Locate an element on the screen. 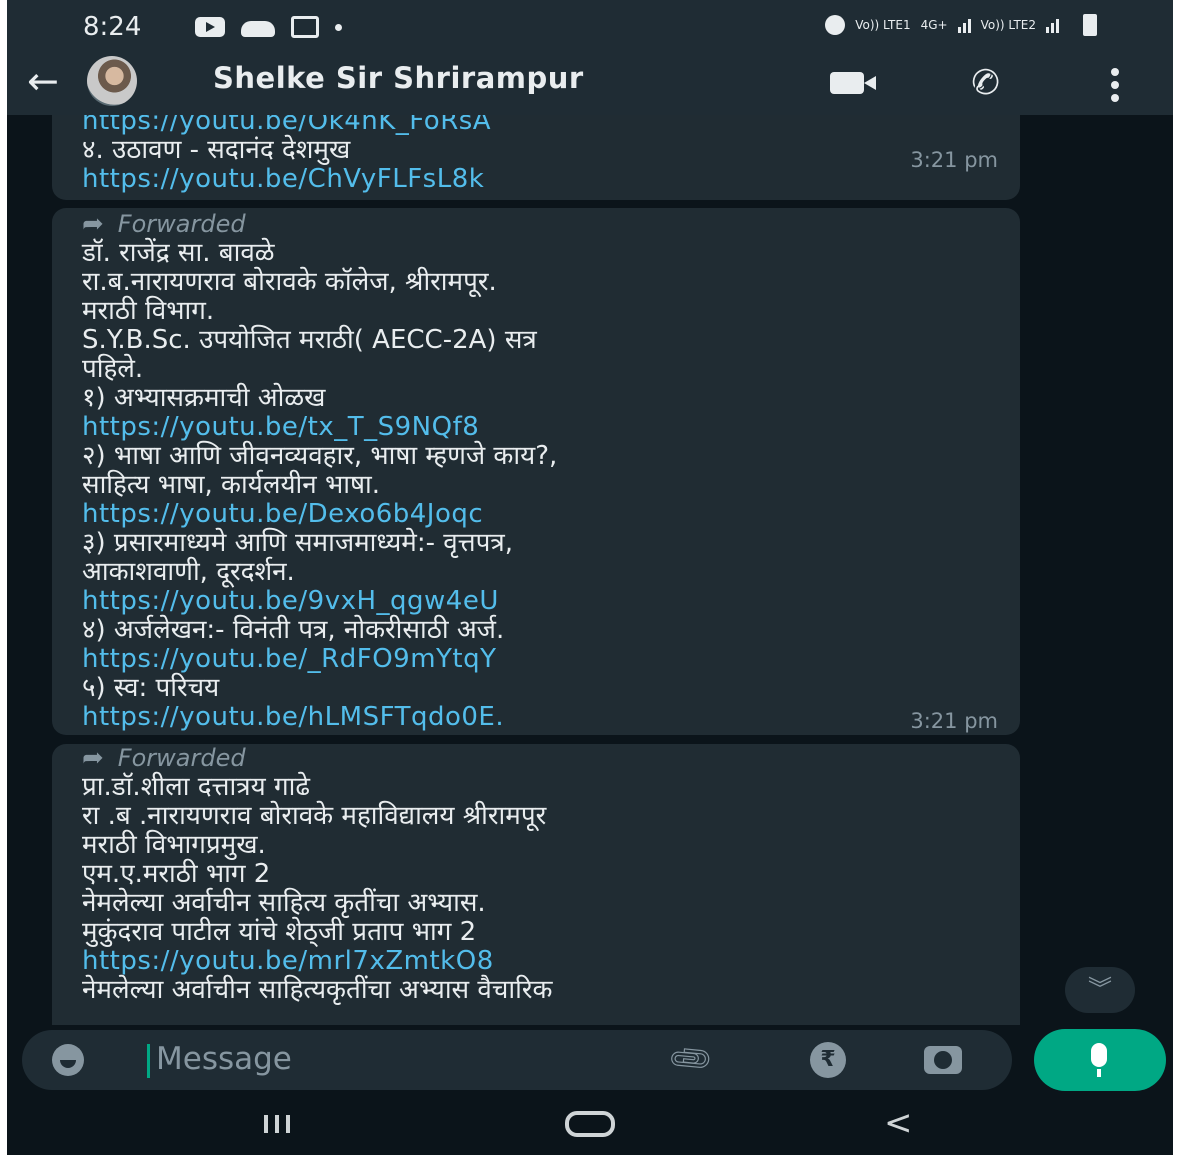  more-options-icon is located at coordinates (1115, 85).